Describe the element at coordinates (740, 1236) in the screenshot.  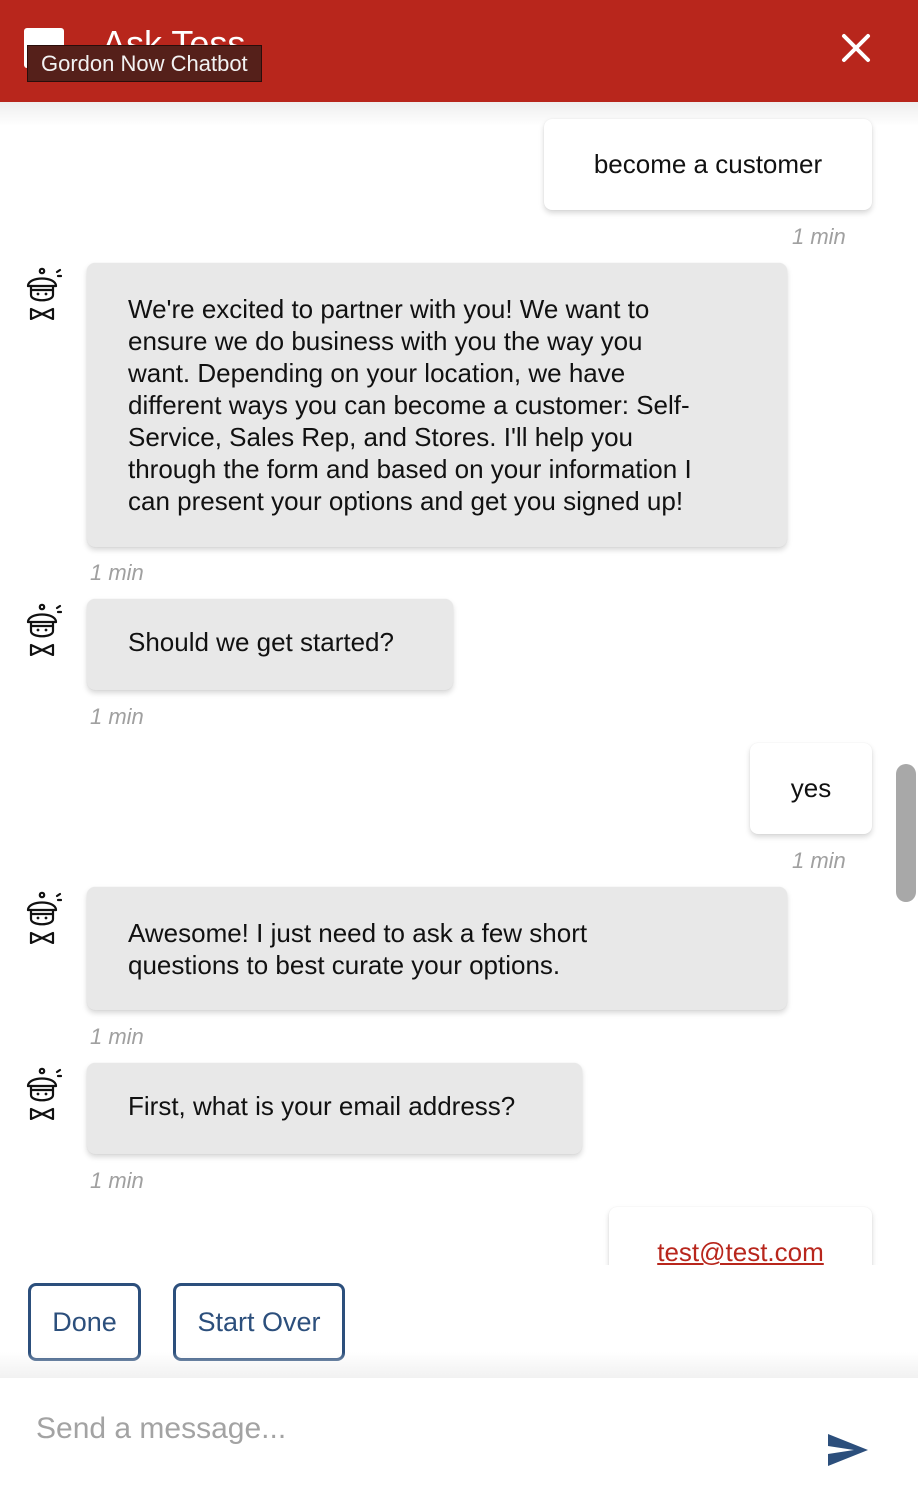
I see `user-message-bubble: test@test.com` at that location.